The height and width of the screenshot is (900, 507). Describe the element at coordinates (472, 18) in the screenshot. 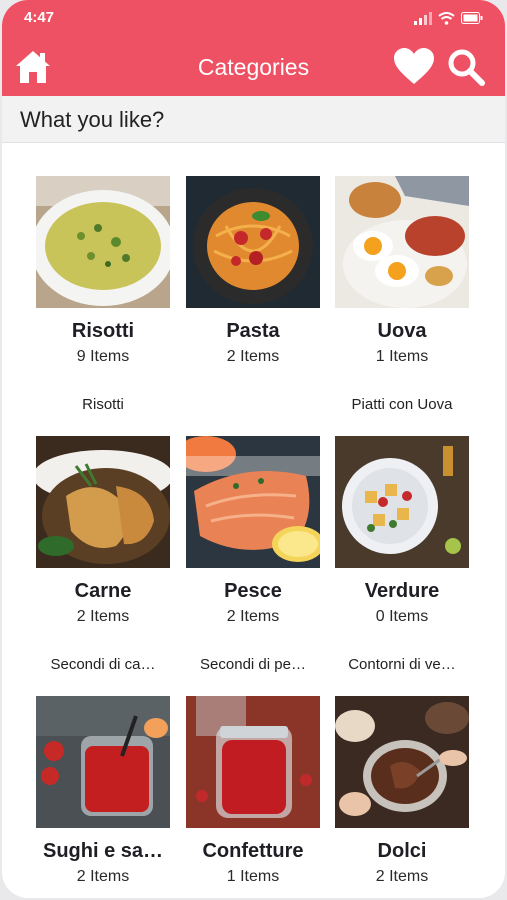

I see `battery-icon` at that location.